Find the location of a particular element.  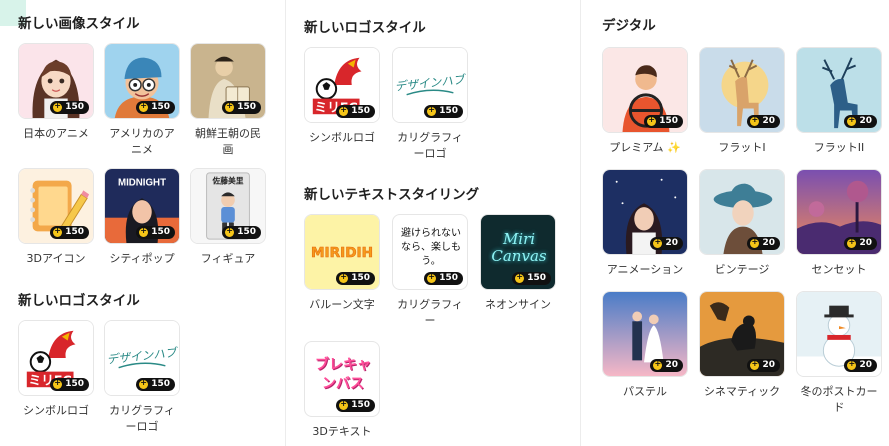

style-card-pastel: 20 パステル is located at coordinates (645, 353).